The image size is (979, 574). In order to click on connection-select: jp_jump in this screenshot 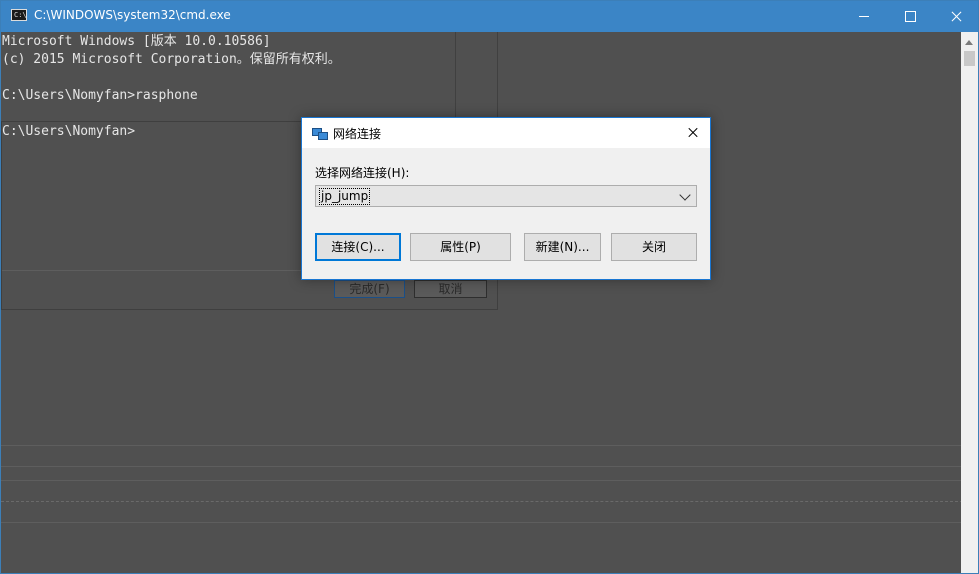, I will do `click(506, 196)`.